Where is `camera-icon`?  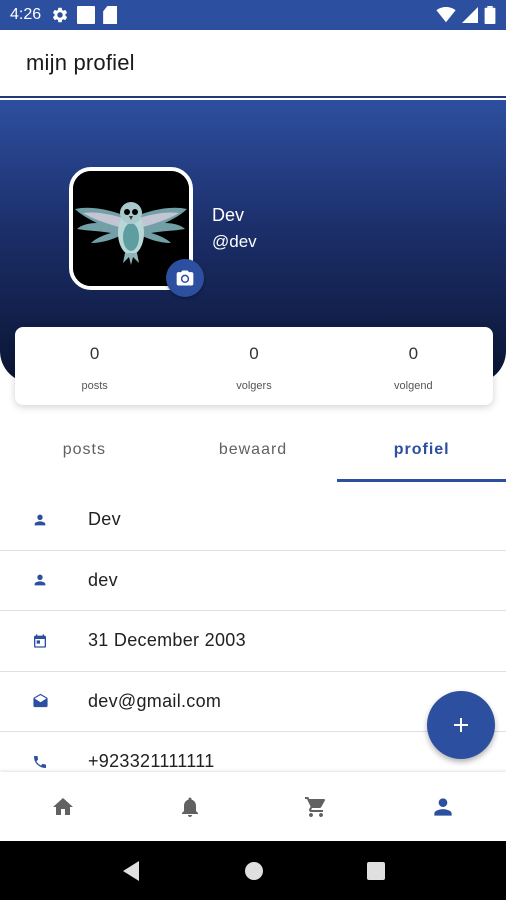
camera-icon is located at coordinates (185, 278).